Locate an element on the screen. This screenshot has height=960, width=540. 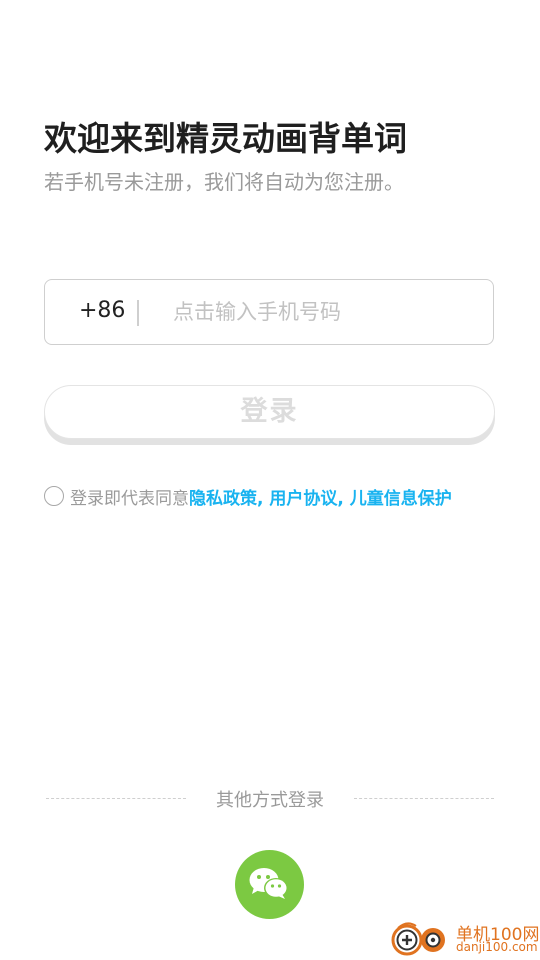
wechat-icon is located at coordinates (268, 883).